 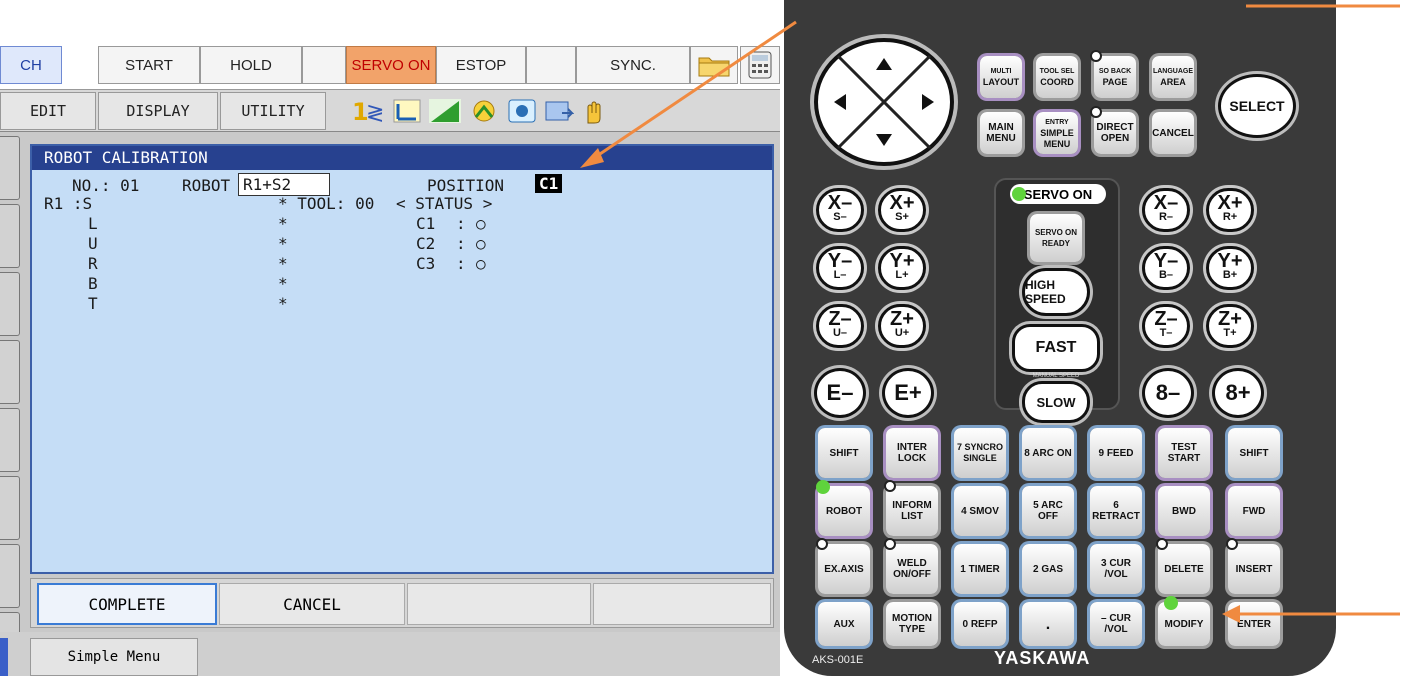 I want to click on fast-key: FAST, so click(x=1056, y=348).